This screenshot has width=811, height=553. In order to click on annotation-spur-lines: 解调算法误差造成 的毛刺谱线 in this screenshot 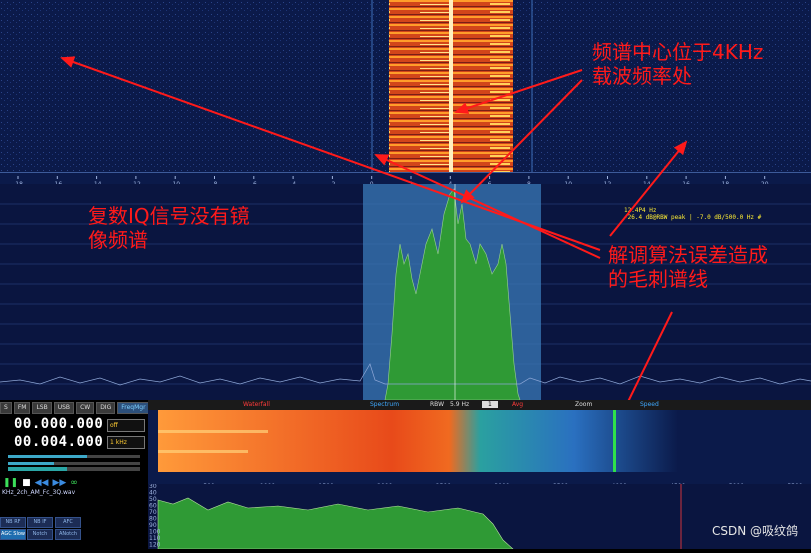, I will do `click(688, 267)`.